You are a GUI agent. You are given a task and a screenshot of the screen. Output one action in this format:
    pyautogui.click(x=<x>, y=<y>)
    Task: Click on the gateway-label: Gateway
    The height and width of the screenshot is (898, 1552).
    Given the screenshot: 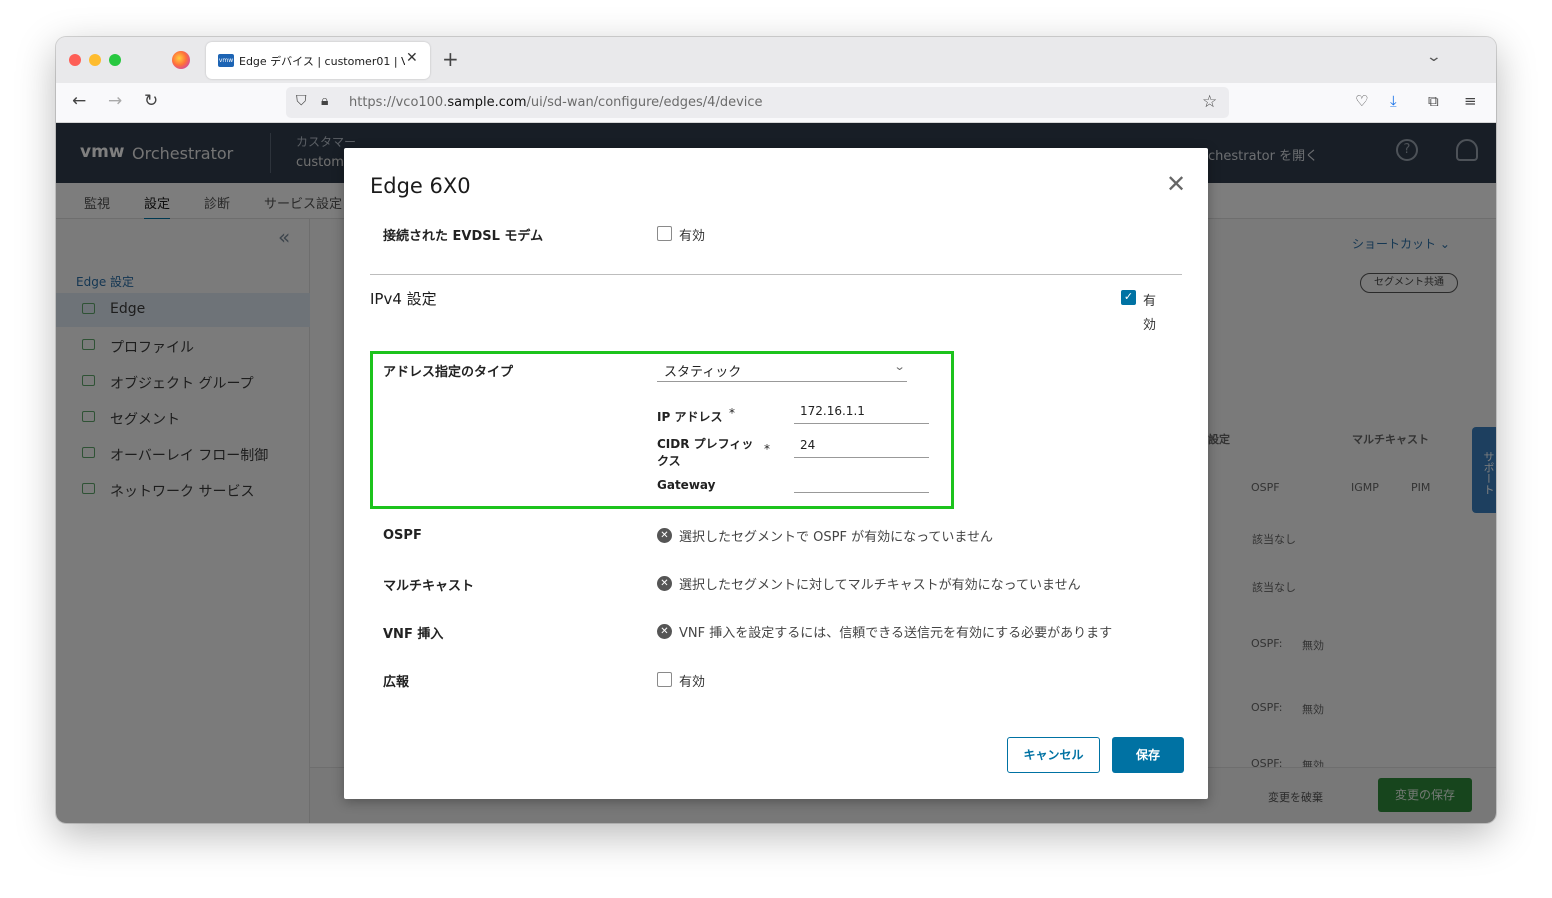 What is the action you would take?
    pyautogui.click(x=686, y=485)
    